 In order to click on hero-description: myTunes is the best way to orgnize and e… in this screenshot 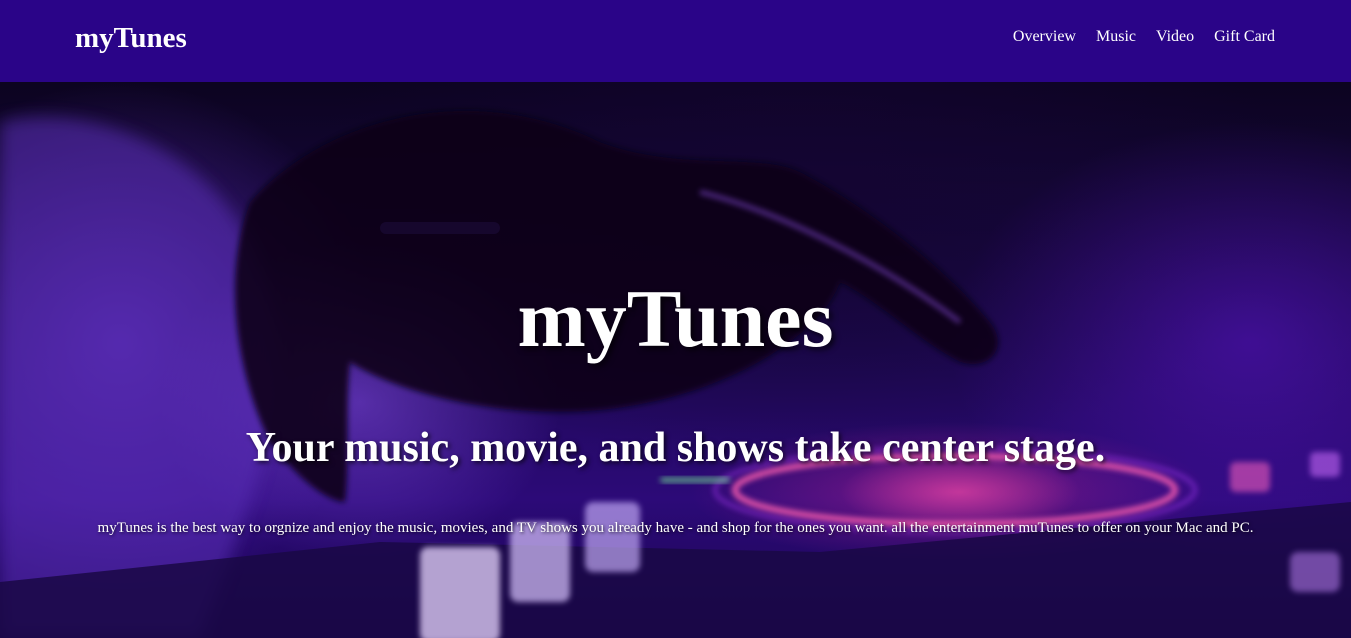, I will do `click(675, 528)`.